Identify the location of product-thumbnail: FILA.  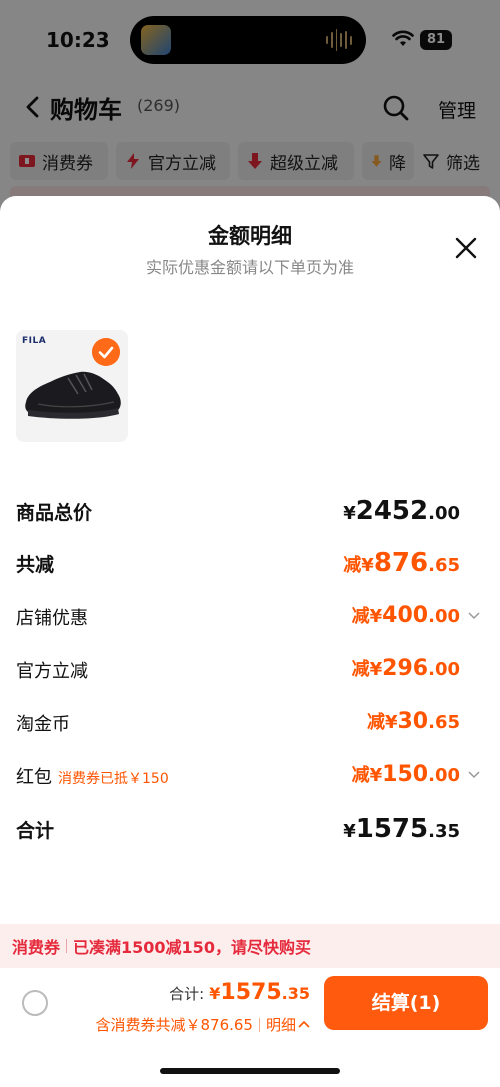
(72, 386).